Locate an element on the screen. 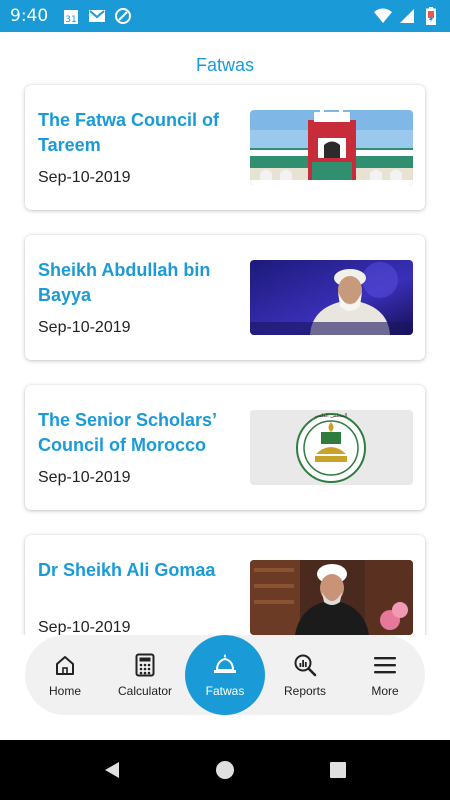  bottom-nav: Home Calculator Fatwas Reports More is located at coordinates (225, 675).